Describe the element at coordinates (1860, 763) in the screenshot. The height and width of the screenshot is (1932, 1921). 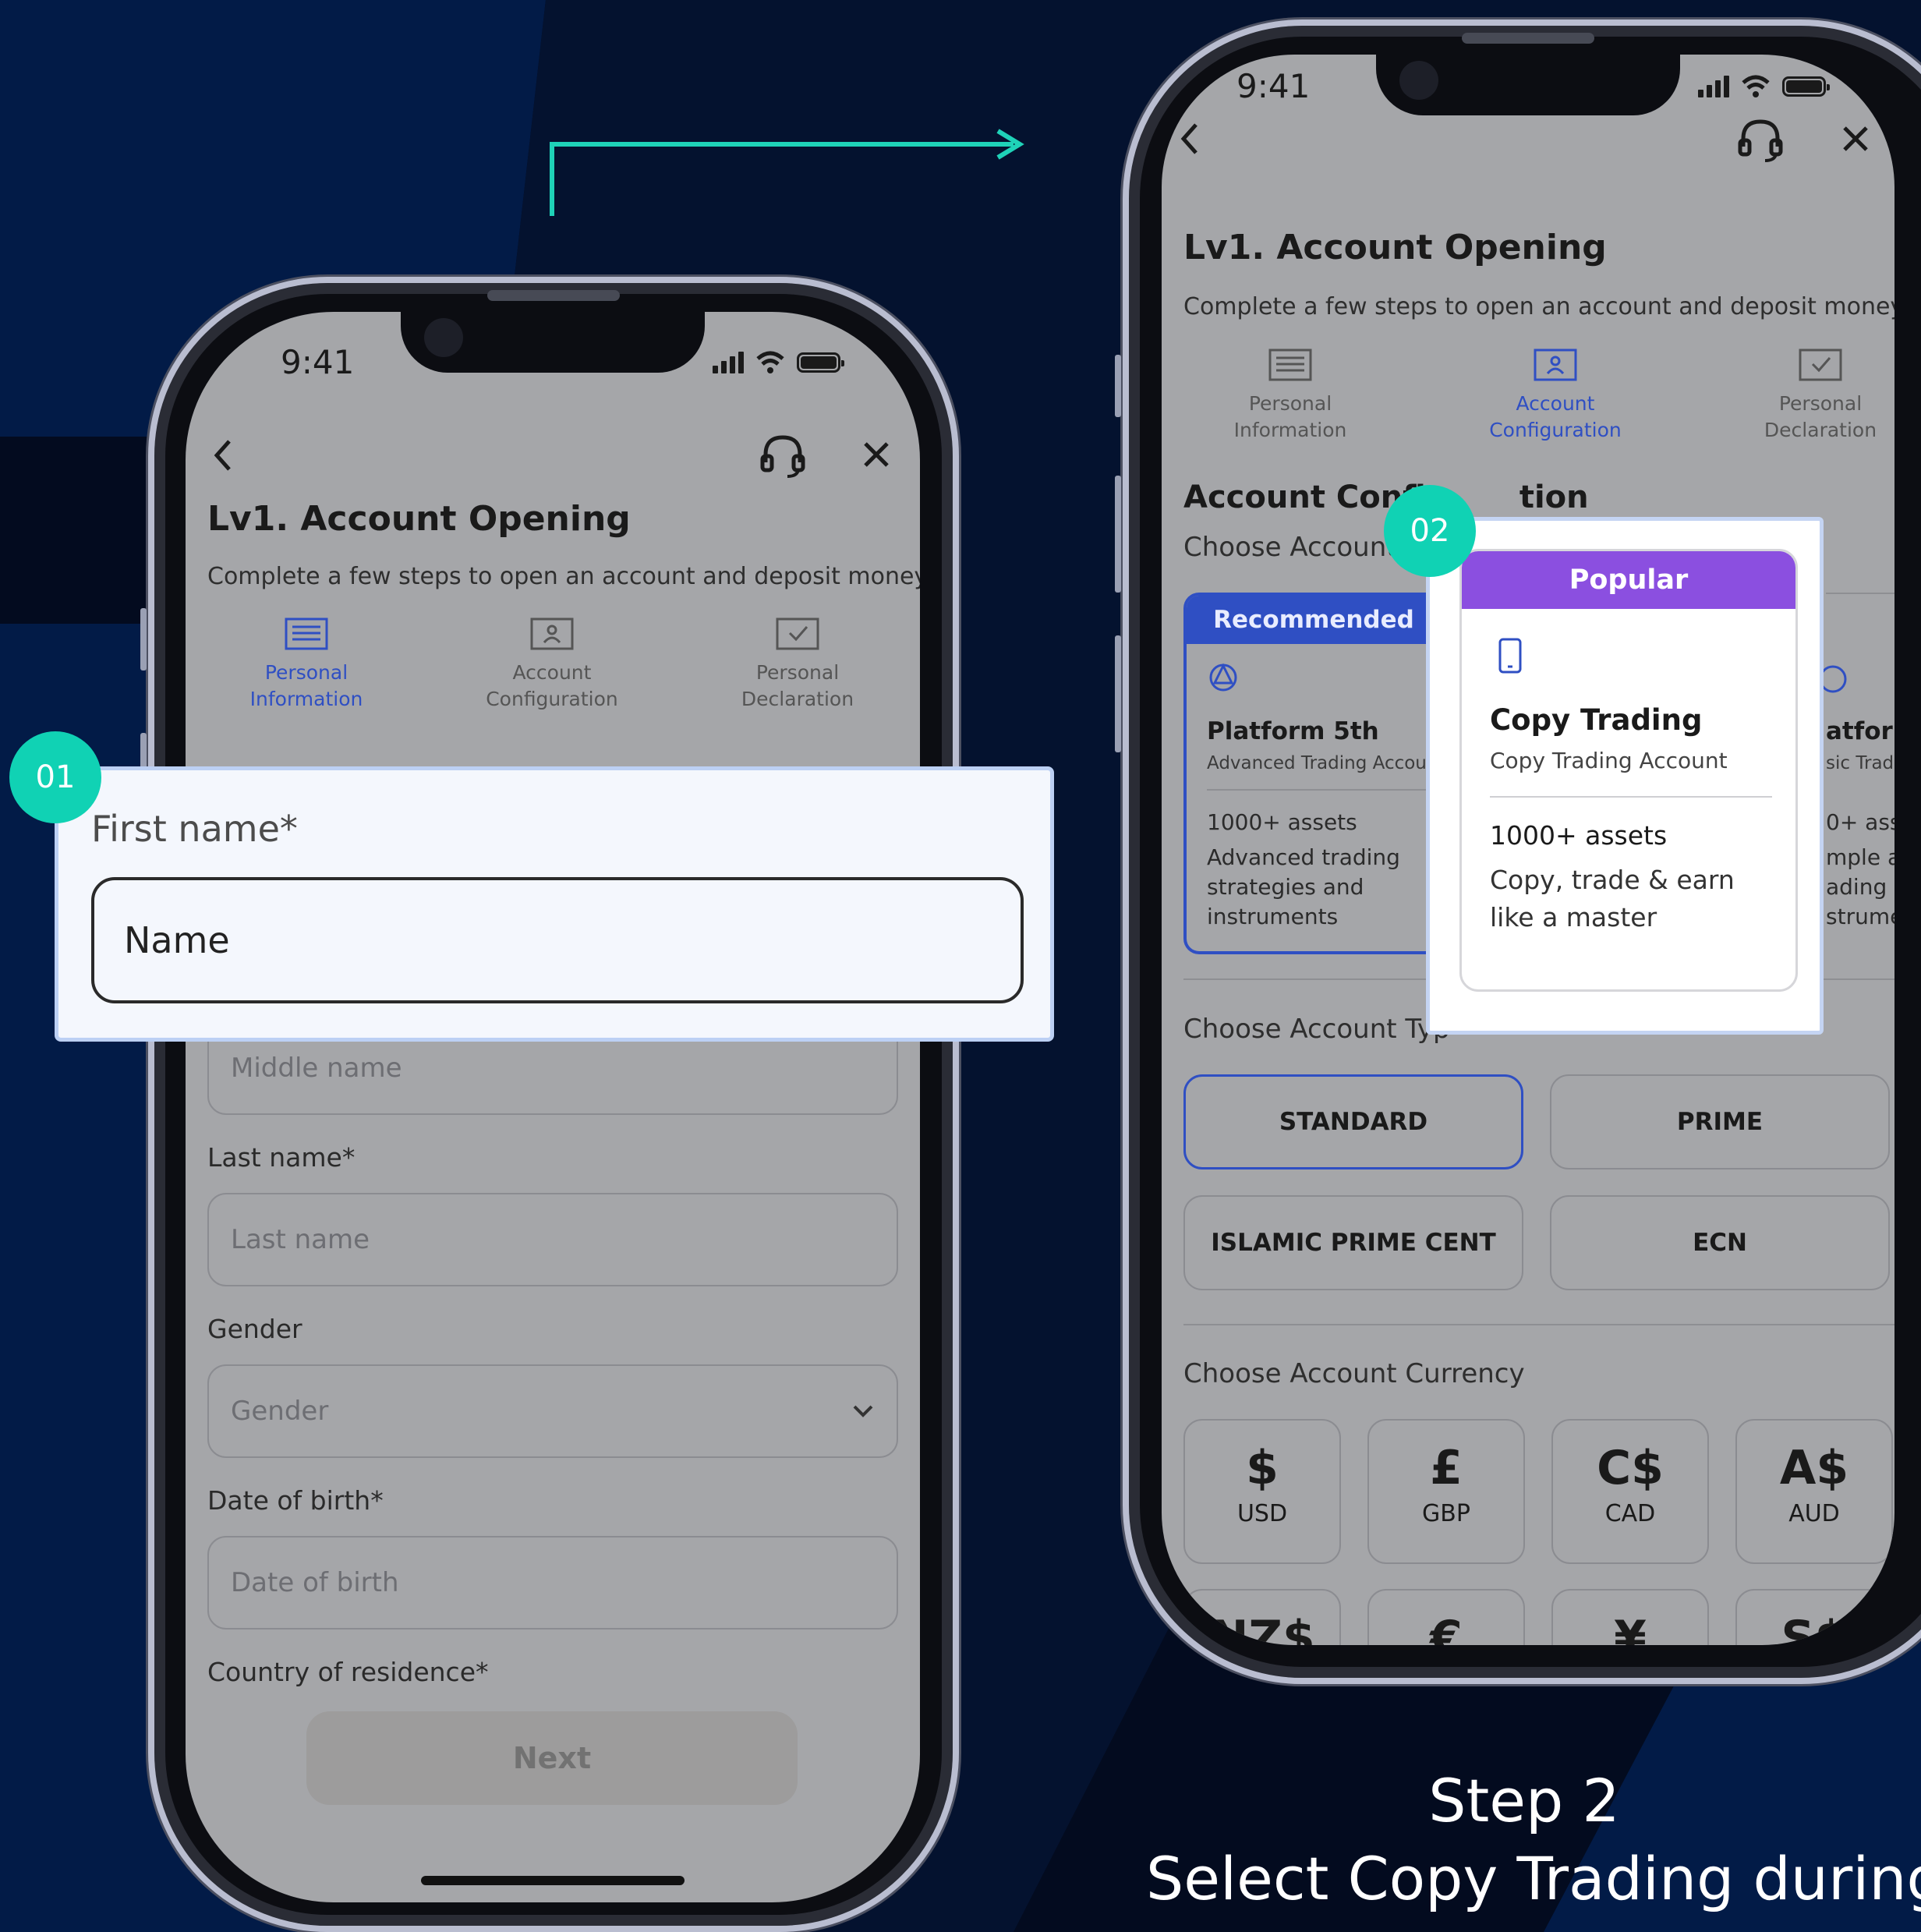
I see `partial-platform-sub: sic Tradi` at that location.